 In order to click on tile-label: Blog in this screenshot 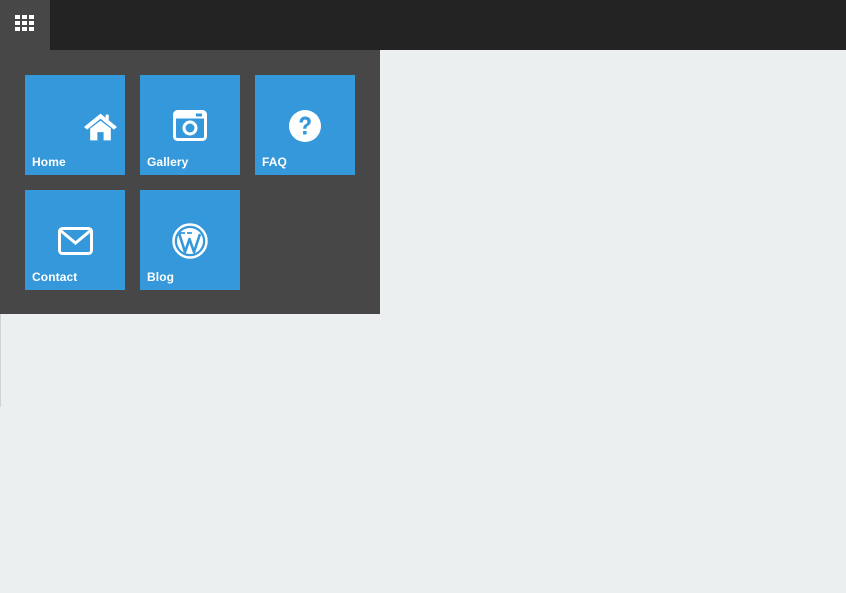, I will do `click(161, 277)`.